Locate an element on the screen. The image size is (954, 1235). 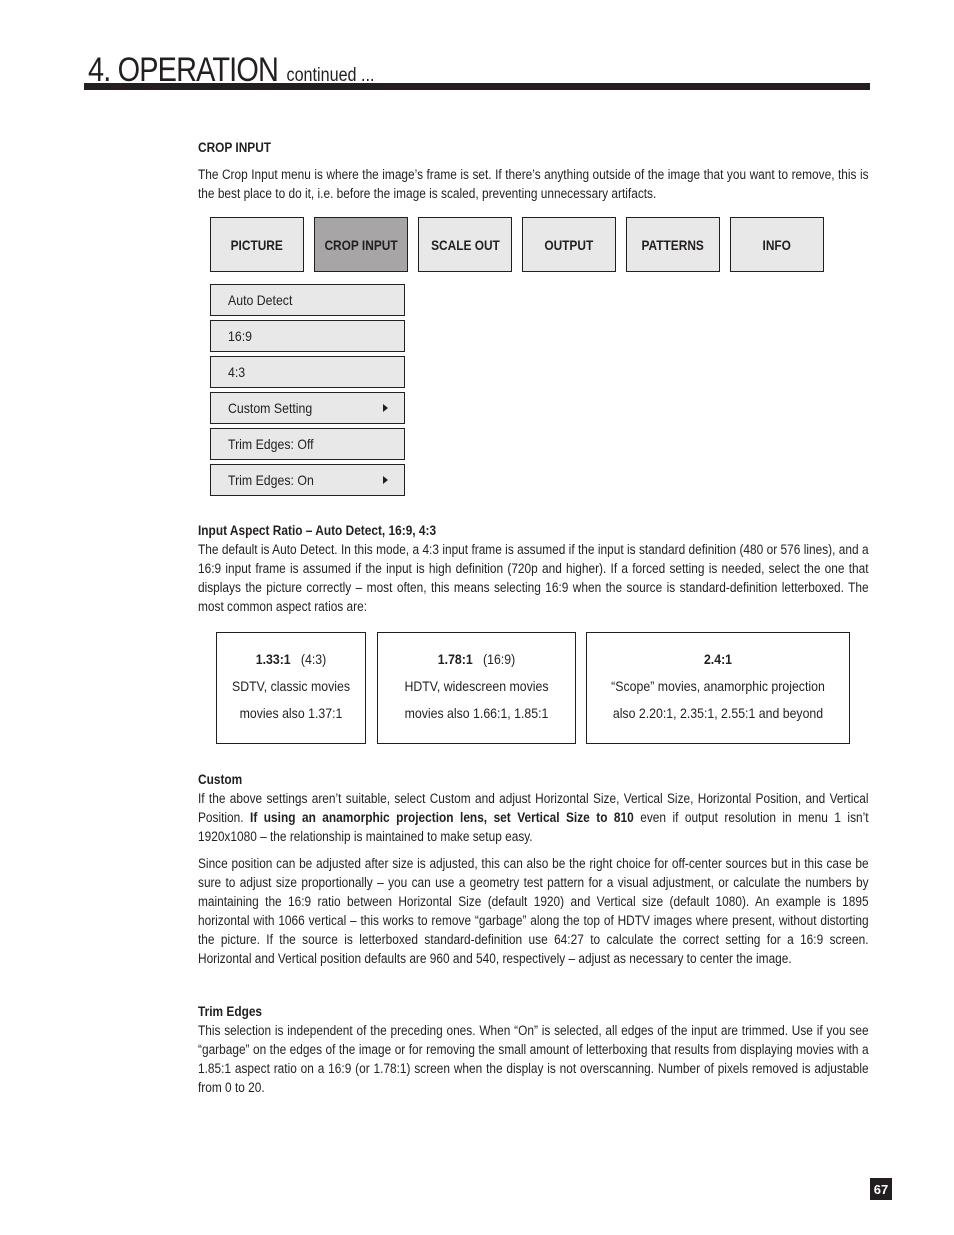
trim-edges-heading: Trim Edges is located at coordinates (230, 1011).